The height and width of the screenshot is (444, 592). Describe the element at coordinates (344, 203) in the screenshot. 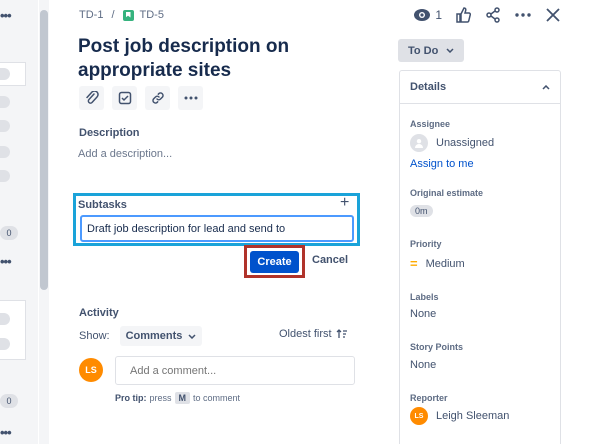

I see `add-subtask-icon: +` at that location.